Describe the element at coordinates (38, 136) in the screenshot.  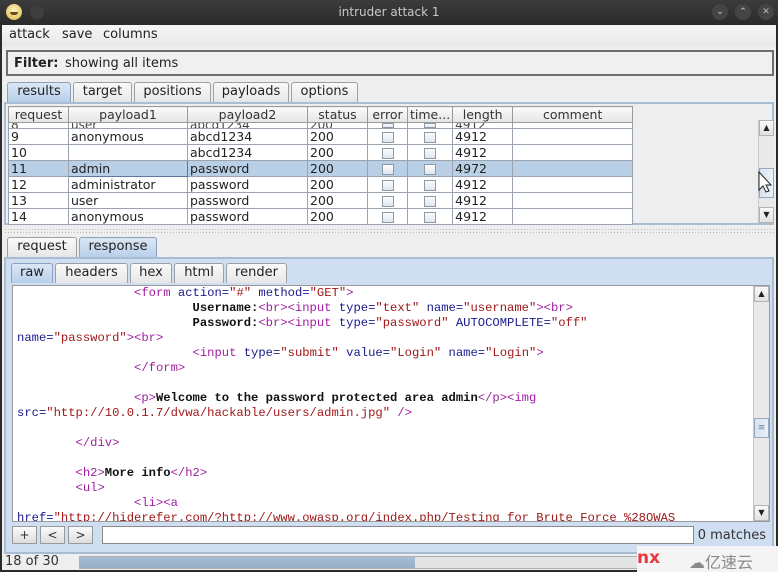
I see `cell-request: 9` at that location.